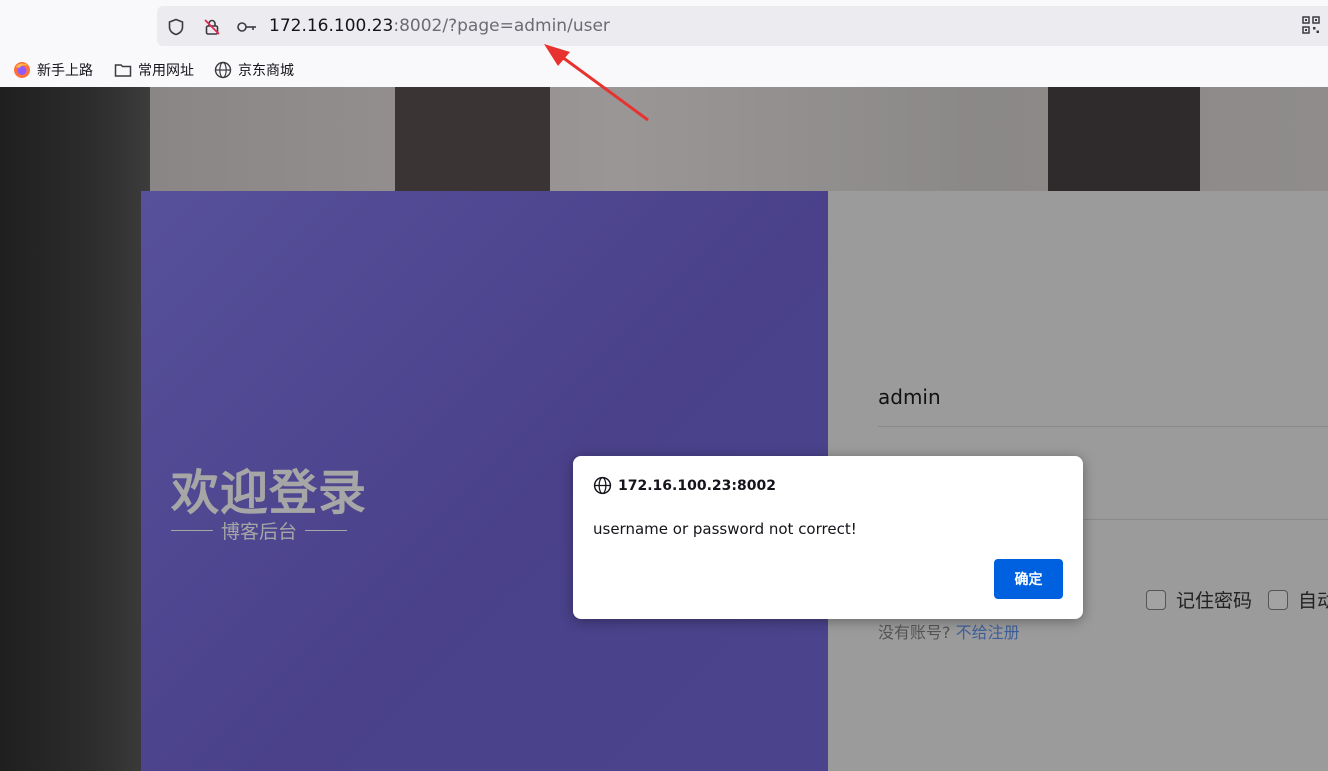  Describe the element at coordinates (1214, 601) in the screenshot. I see `remember-password-label: 记住密码` at that location.